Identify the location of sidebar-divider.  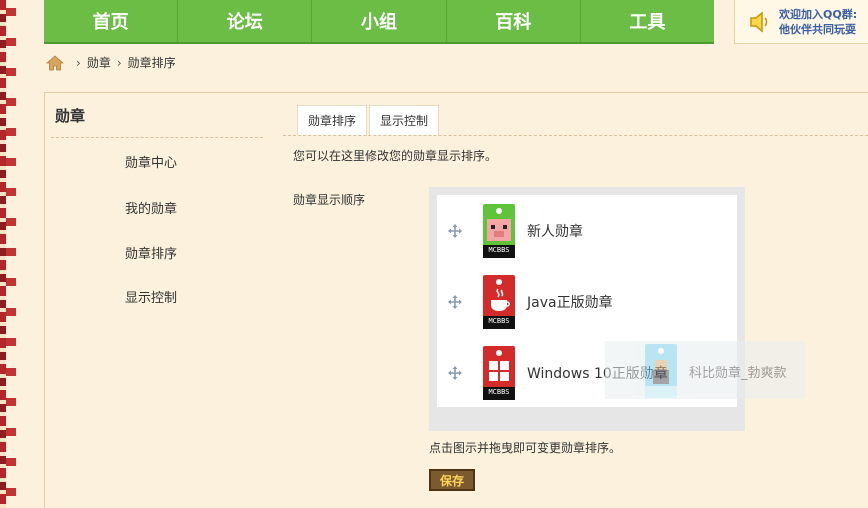
(157, 137).